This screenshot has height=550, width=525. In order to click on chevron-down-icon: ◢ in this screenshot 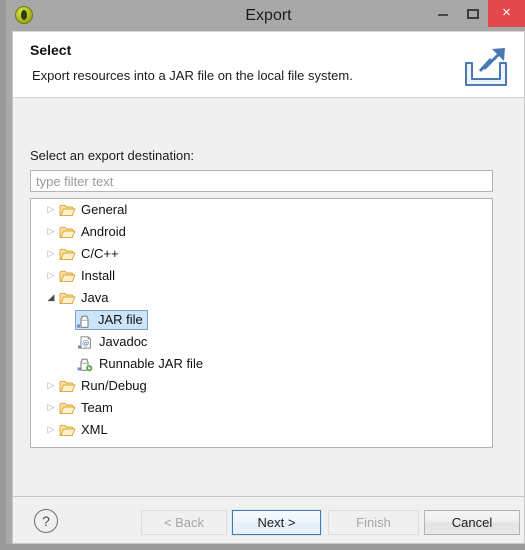, I will do `click(51, 298)`.